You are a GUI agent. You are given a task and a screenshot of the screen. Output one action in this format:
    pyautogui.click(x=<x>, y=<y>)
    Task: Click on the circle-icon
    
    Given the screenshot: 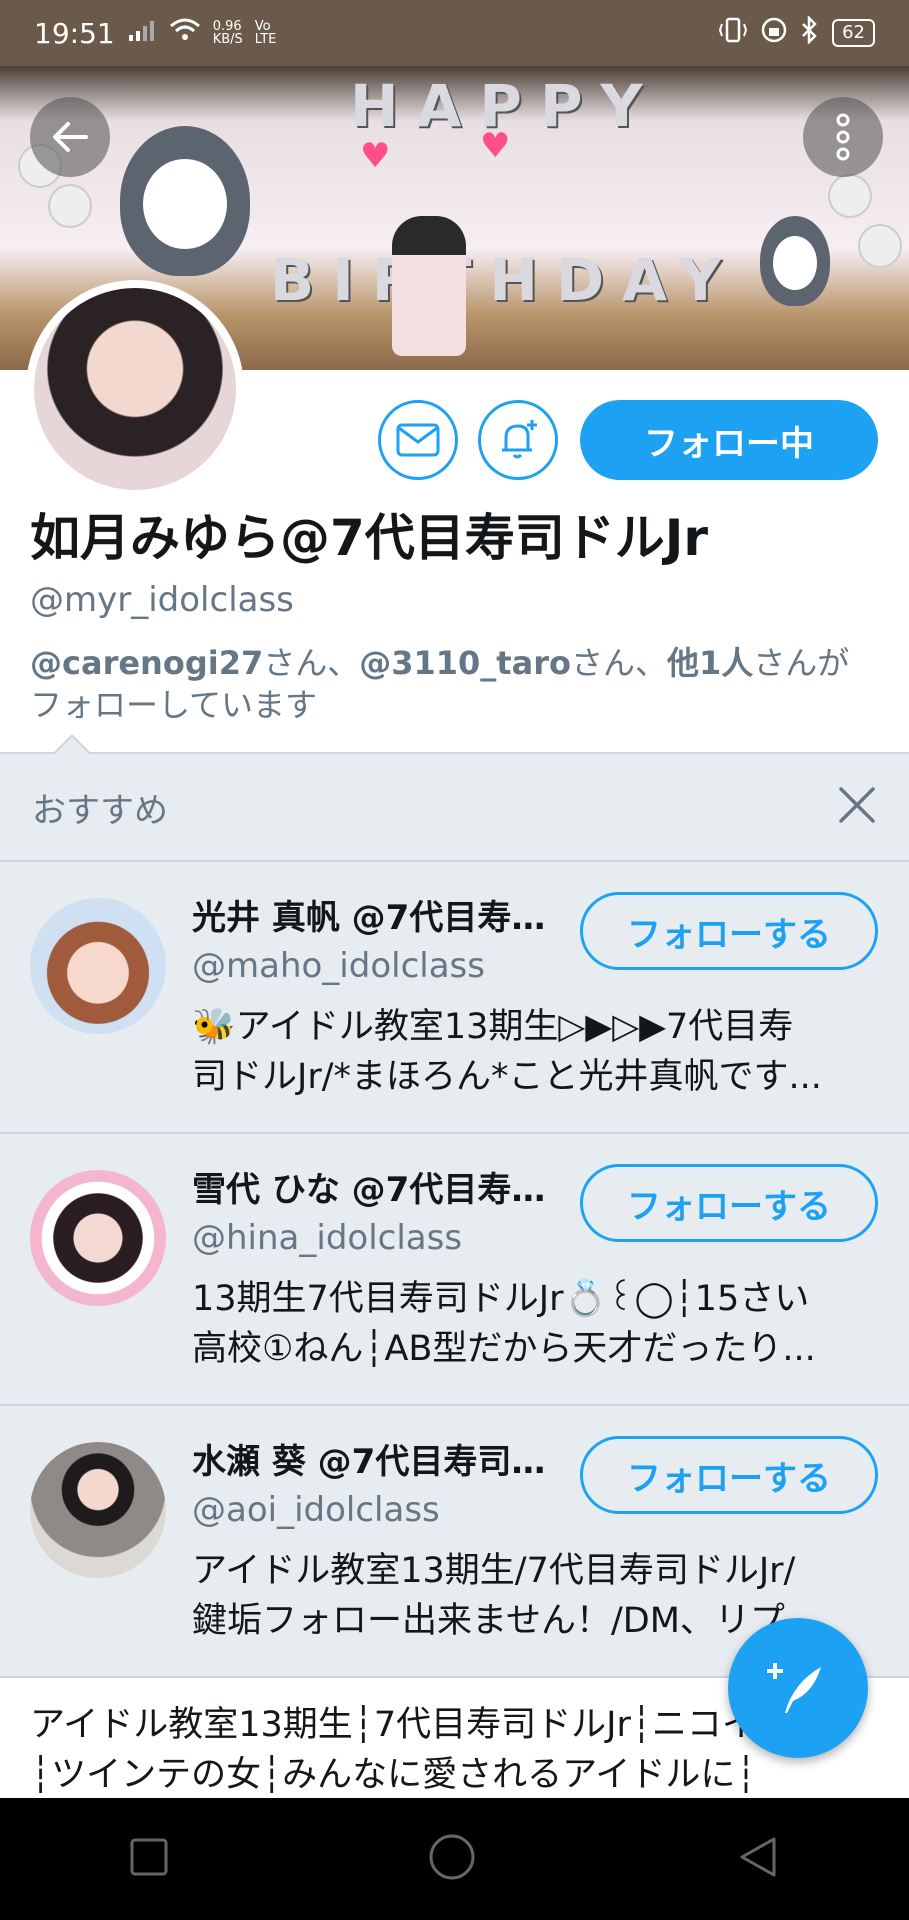 What is the action you would take?
    pyautogui.click(x=452, y=1857)
    